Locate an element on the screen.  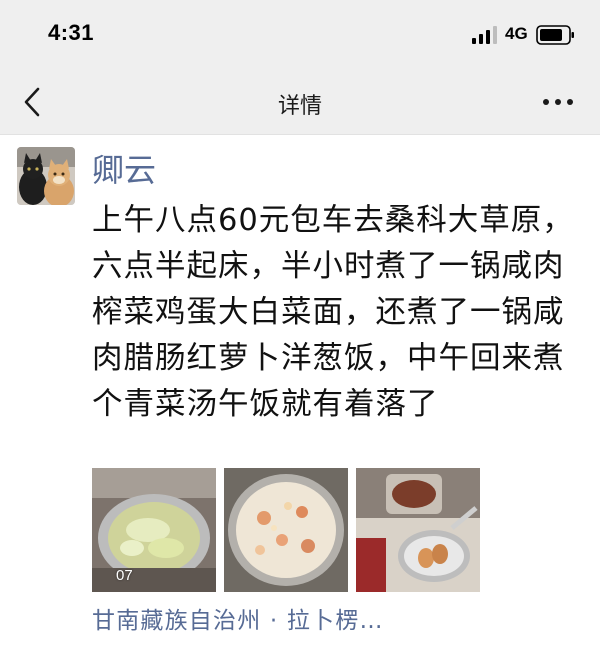
post-timestamp-row-cut-off is located at coordinates (342, 644).